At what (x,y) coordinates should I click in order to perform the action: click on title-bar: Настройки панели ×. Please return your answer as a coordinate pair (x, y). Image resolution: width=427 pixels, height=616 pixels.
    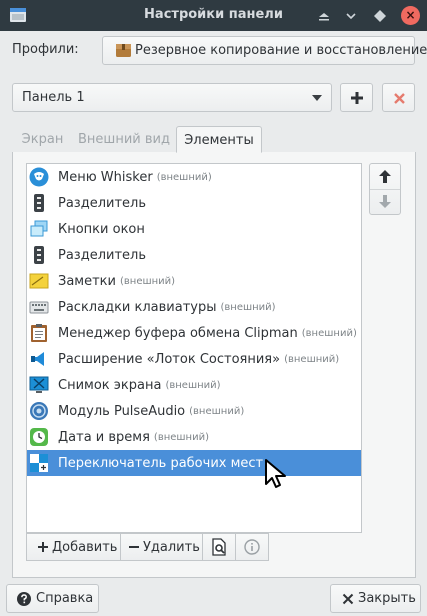
    Looking at the image, I should click on (213, 15).